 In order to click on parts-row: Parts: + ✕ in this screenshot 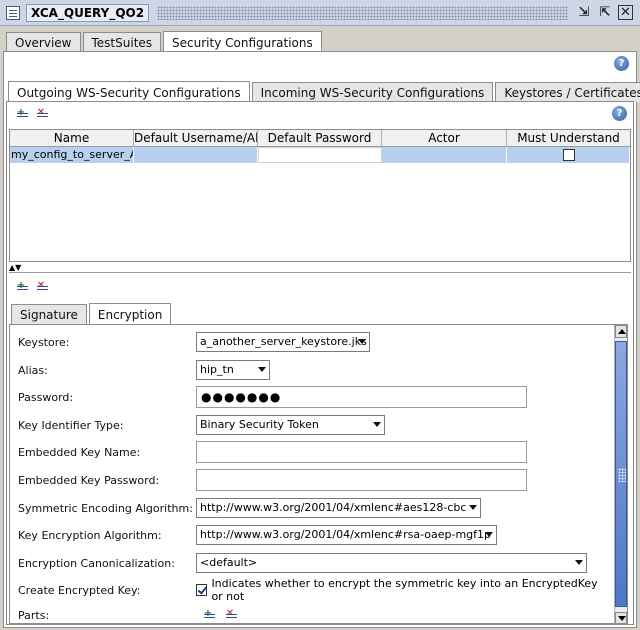, I will do `click(310, 613)`.